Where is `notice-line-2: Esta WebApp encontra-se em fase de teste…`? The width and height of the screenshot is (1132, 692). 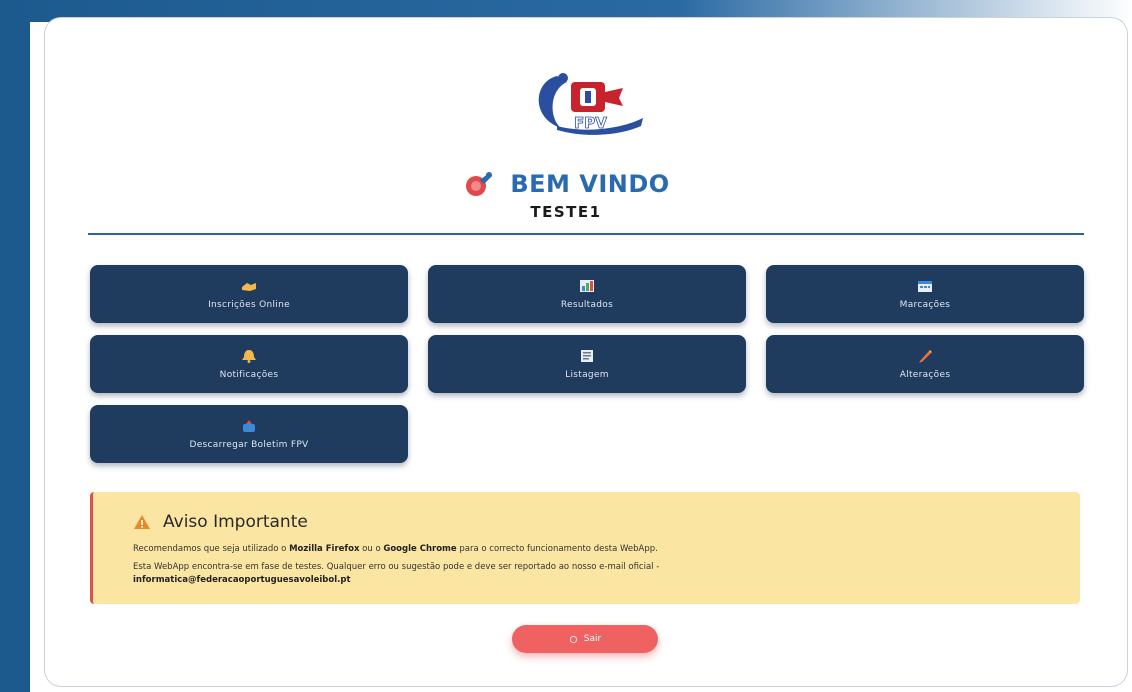
notice-line-2: Esta WebApp encontra-se em fase de teste… is located at coordinates (396, 567).